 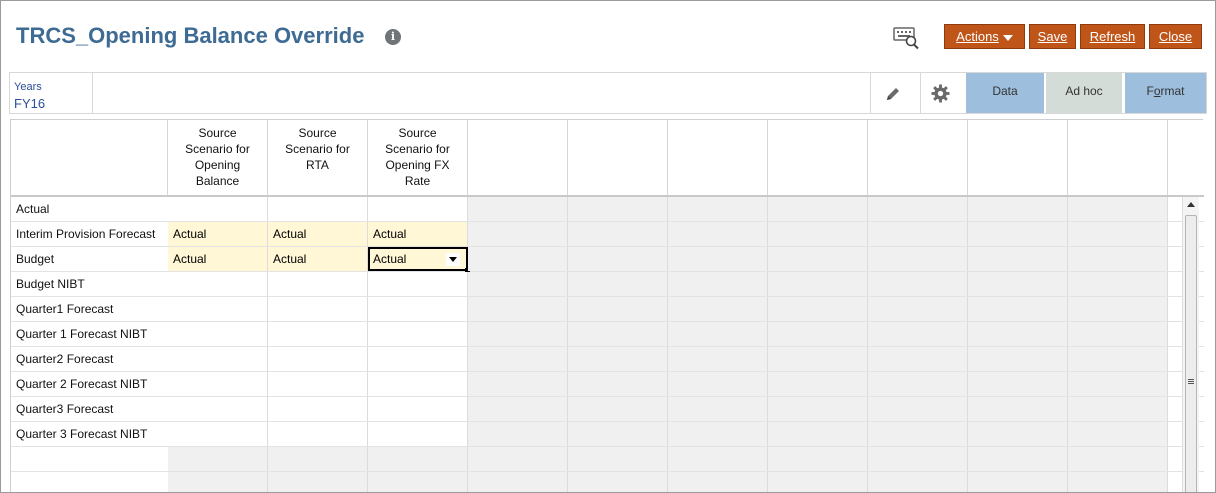 What do you see at coordinates (1191, 204) in the screenshot?
I see `scroll-up-icon` at bounding box center [1191, 204].